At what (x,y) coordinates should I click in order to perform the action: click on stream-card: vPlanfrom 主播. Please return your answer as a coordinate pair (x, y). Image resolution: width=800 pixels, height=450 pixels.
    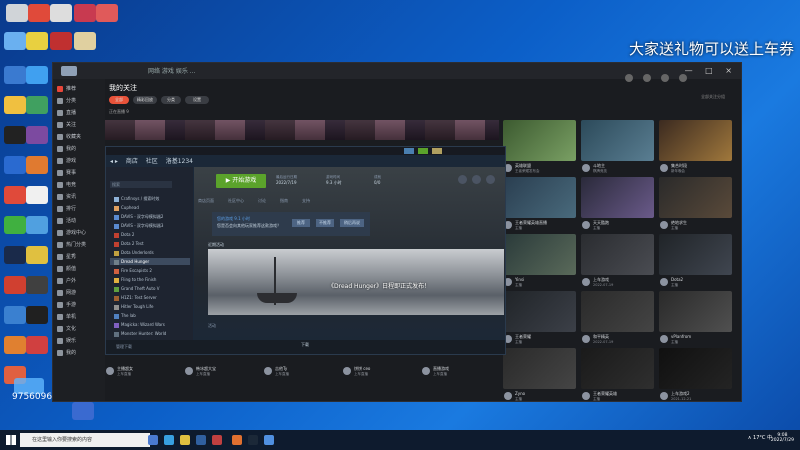
    Looking at the image, I should click on (695, 319).